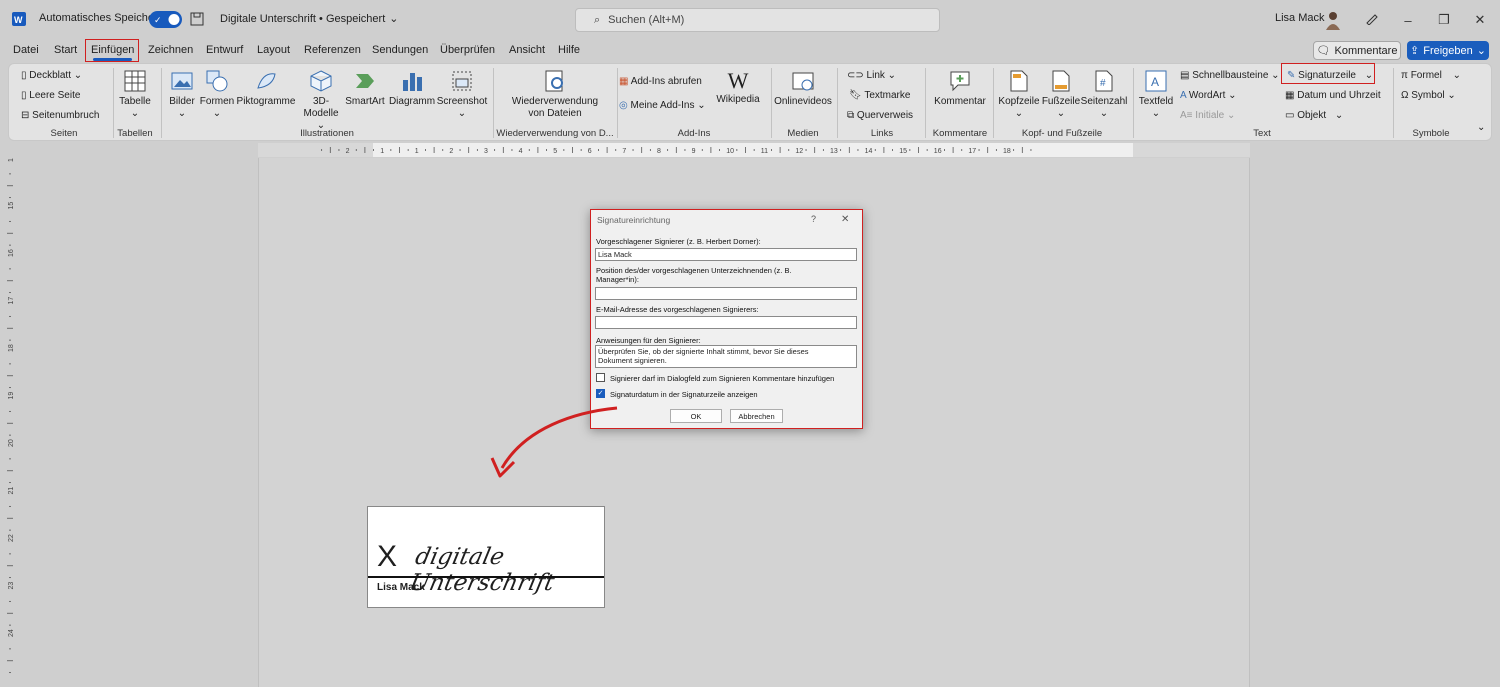 The height and width of the screenshot is (687, 1500). Describe the element at coordinates (1230, 75) in the screenshot. I see `schnellbausteine-button: ▤ Schnellbausteine ⌄` at that location.